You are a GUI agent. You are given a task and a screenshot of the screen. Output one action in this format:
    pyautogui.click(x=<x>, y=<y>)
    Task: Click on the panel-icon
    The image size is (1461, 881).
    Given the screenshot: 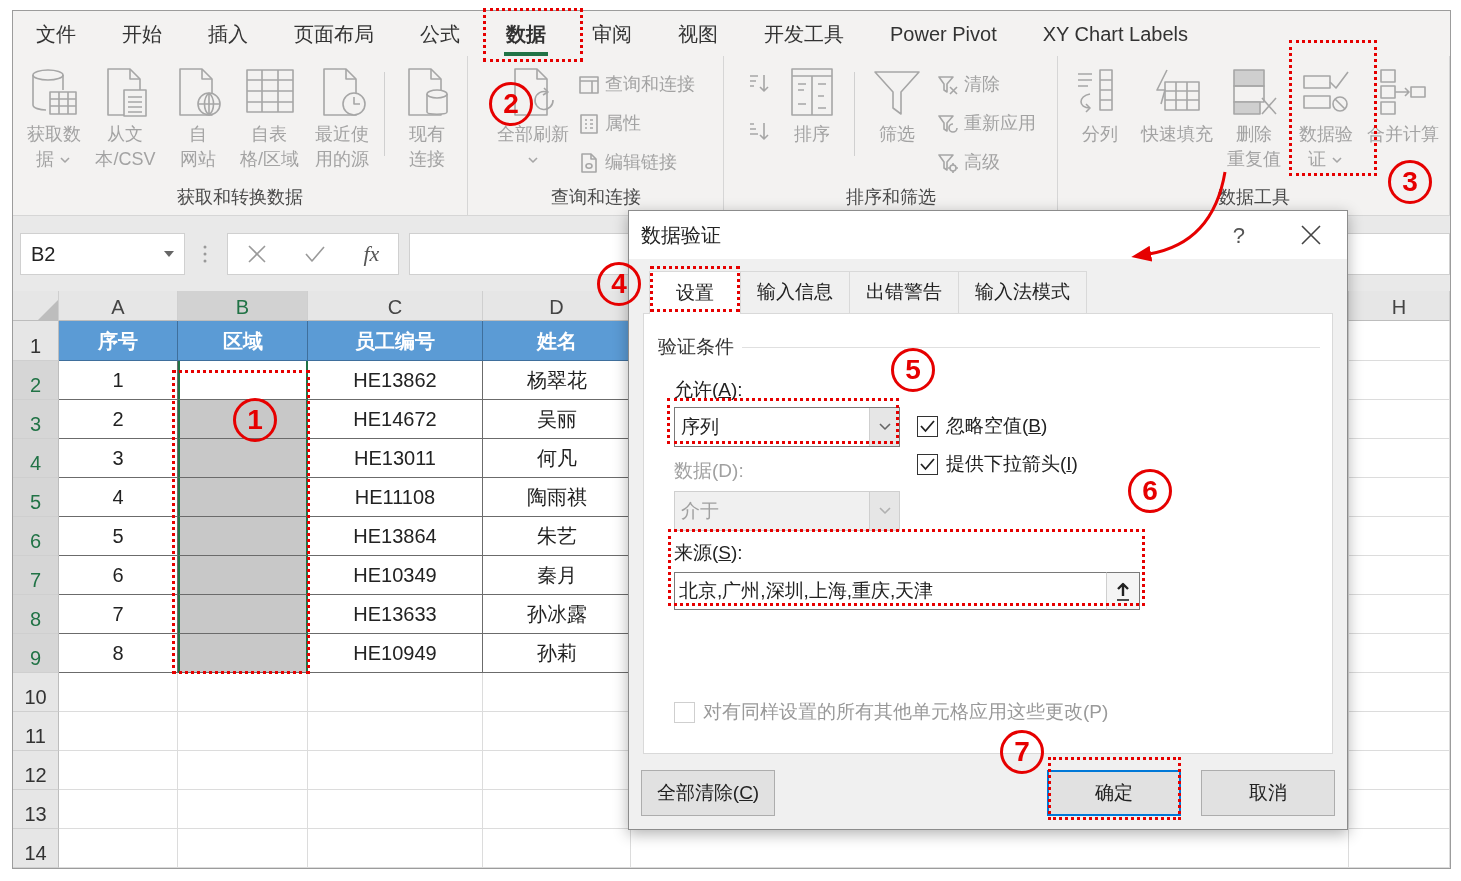 What is the action you would take?
    pyautogui.click(x=589, y=84)
    